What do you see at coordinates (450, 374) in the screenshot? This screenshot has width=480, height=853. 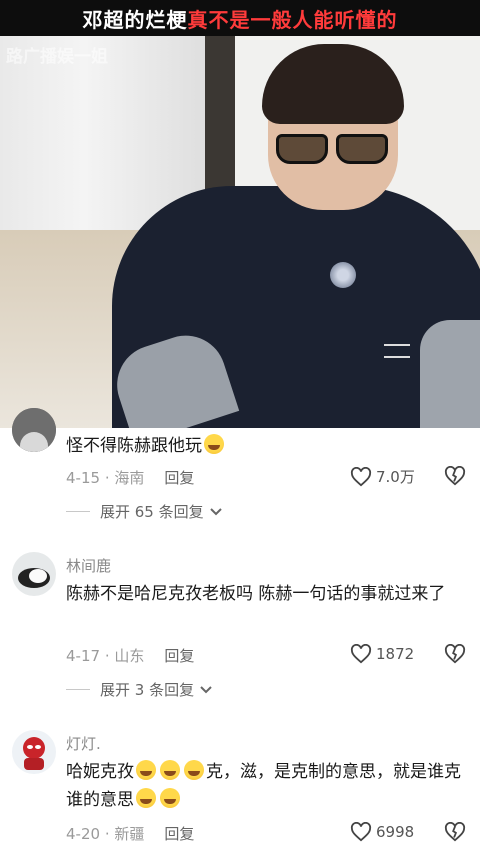 I see `person-sleeve-right` at bounding box center [450, 374].